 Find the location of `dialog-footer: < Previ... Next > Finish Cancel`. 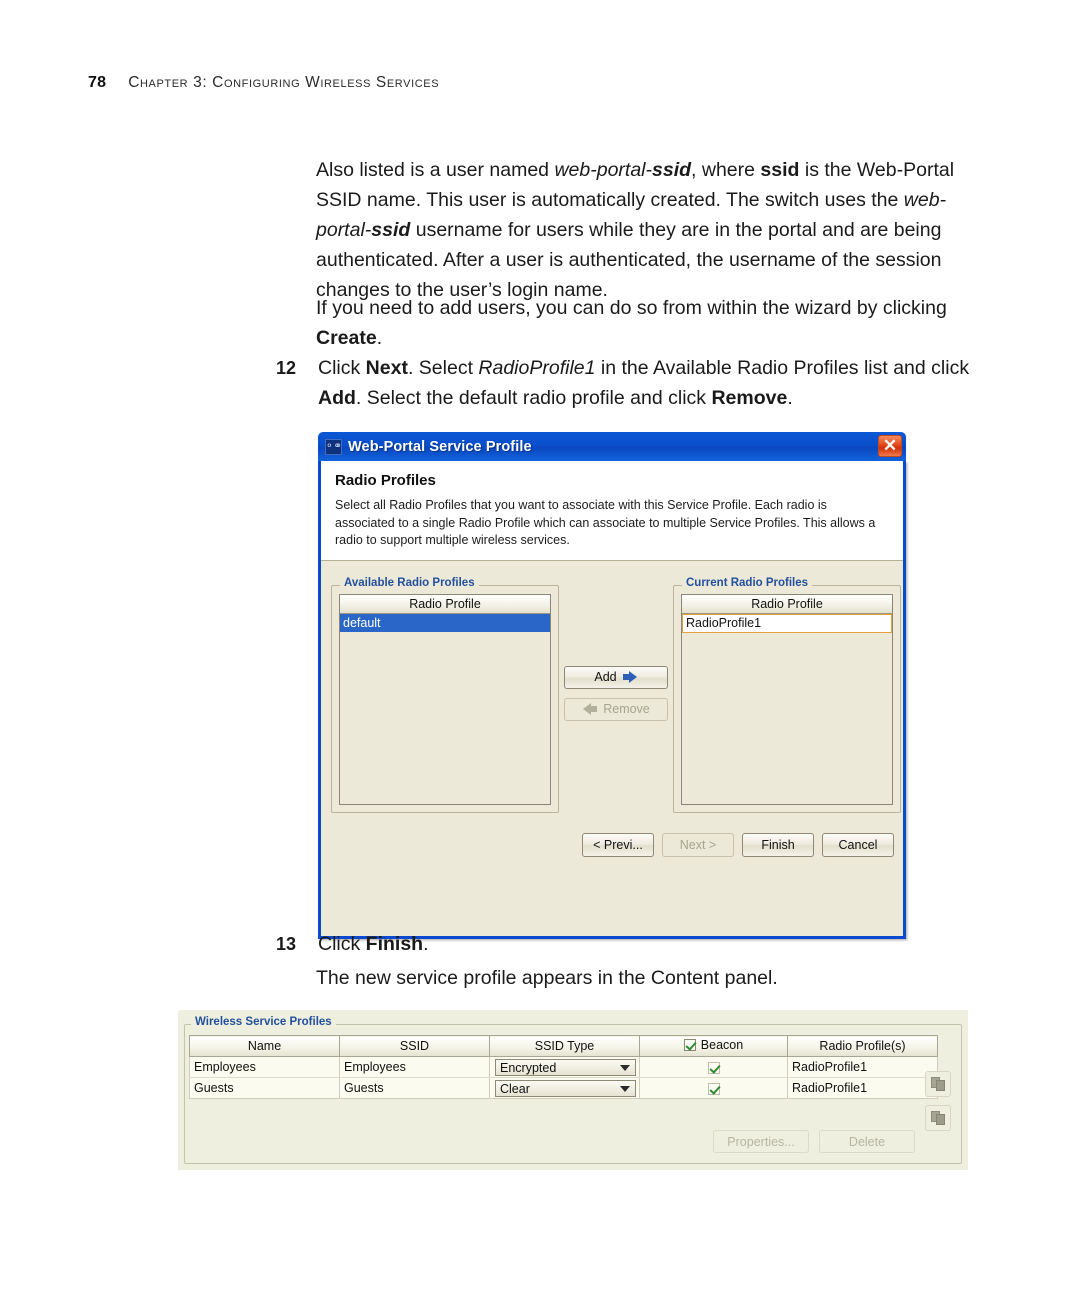

dialog-footer: < Previ... Next > Finish Cancel is located at coordinates (612, 844).